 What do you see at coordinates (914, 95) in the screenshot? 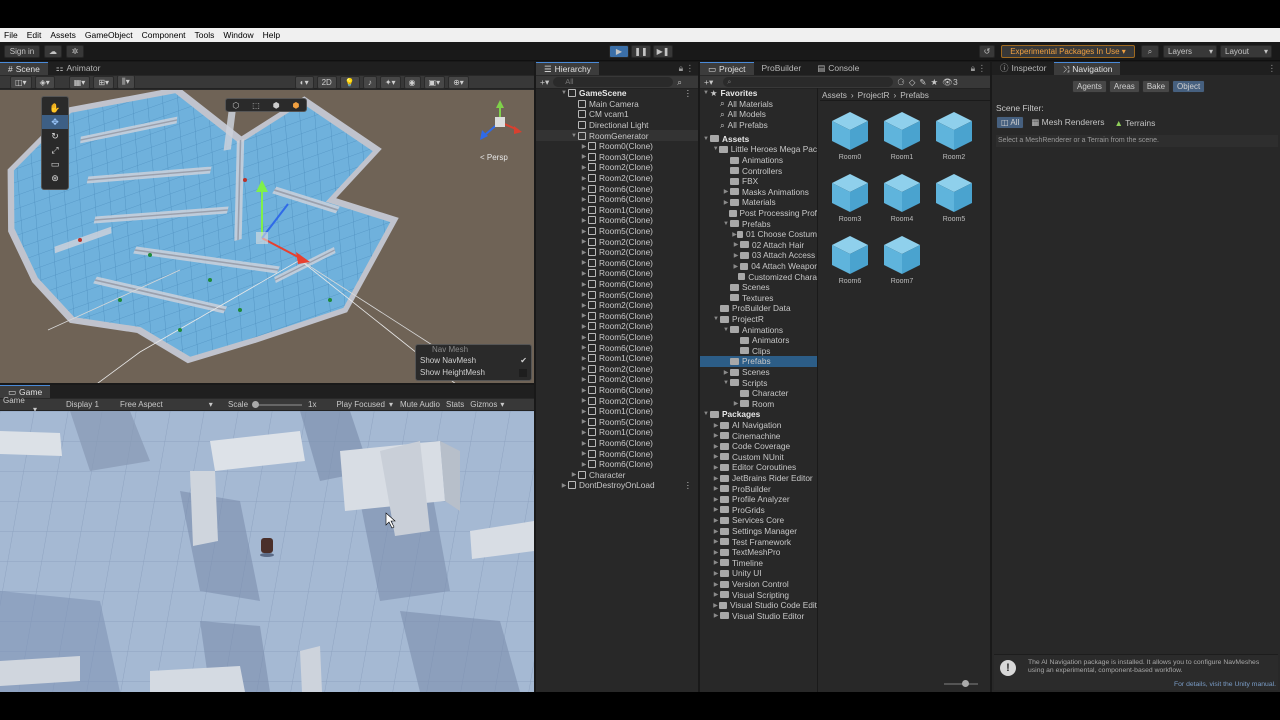
I see `breadcrumb-prefabs: Prefabs` at bounding box center [914, 95].